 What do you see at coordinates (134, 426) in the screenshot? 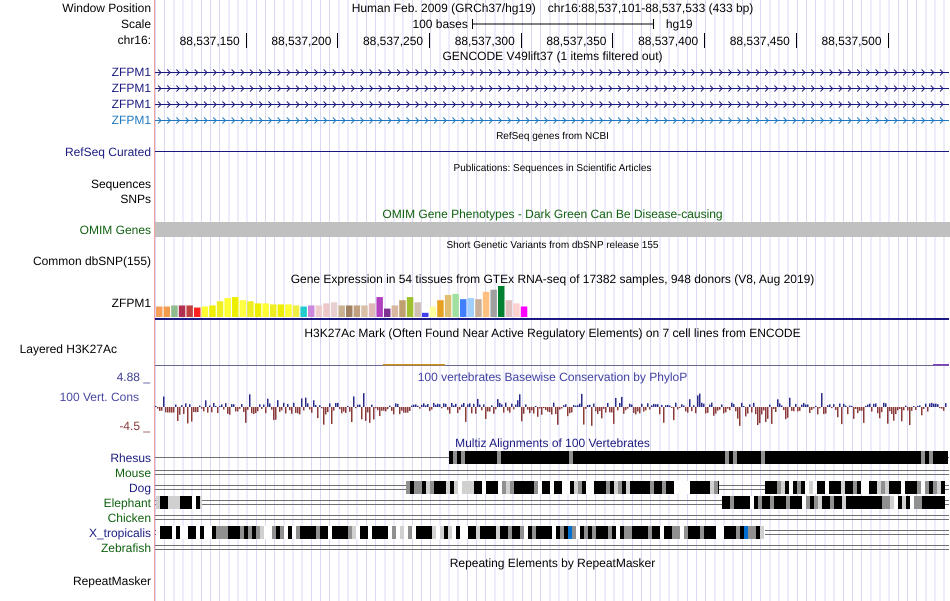
I see `axis-min-label: -4.5 _` at bounding box center [134, 426].